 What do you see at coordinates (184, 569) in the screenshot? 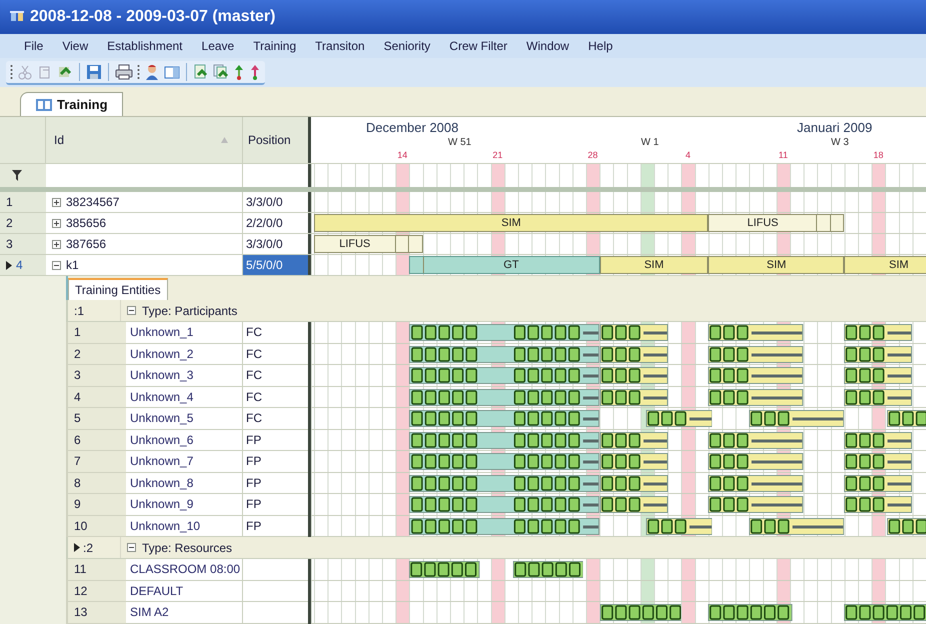
I see `name-cell: CLASSROOM 08:00` at bounding box center [184, 569].